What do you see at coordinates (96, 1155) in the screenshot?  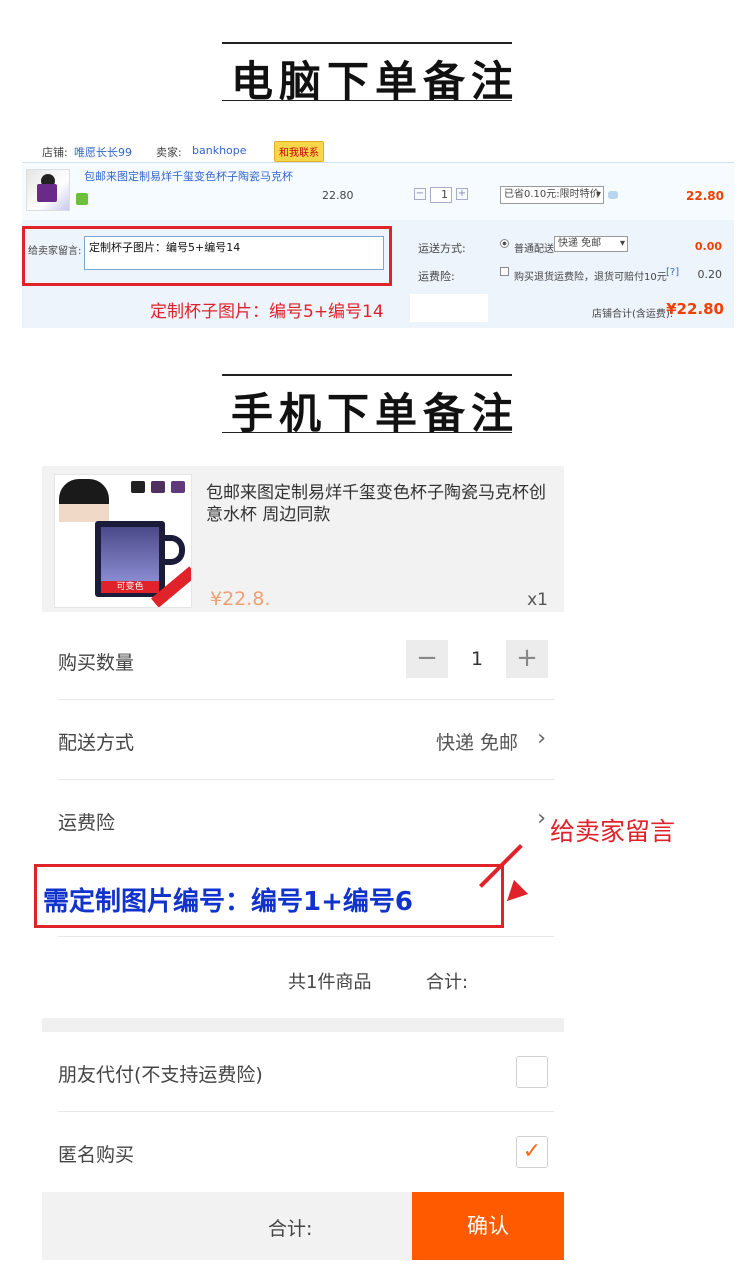 I see `anonymous-label: 匿名购买` at bounding box center [96, 1155].